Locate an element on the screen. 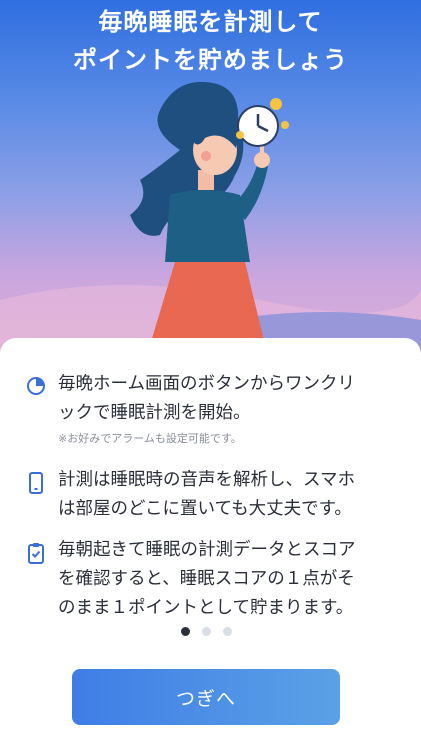 The height and width of the screenshot is (754, 421). next-button: つぎへ is located at coordinates (206, 697).